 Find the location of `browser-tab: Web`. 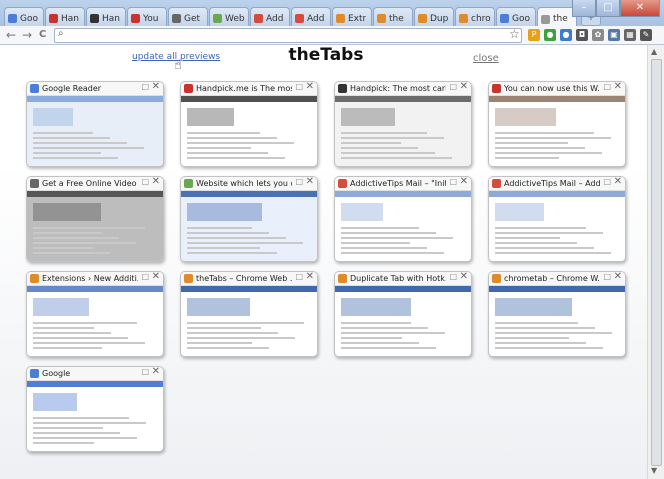

browser-tab: Web is located at coordinates (229, 16).